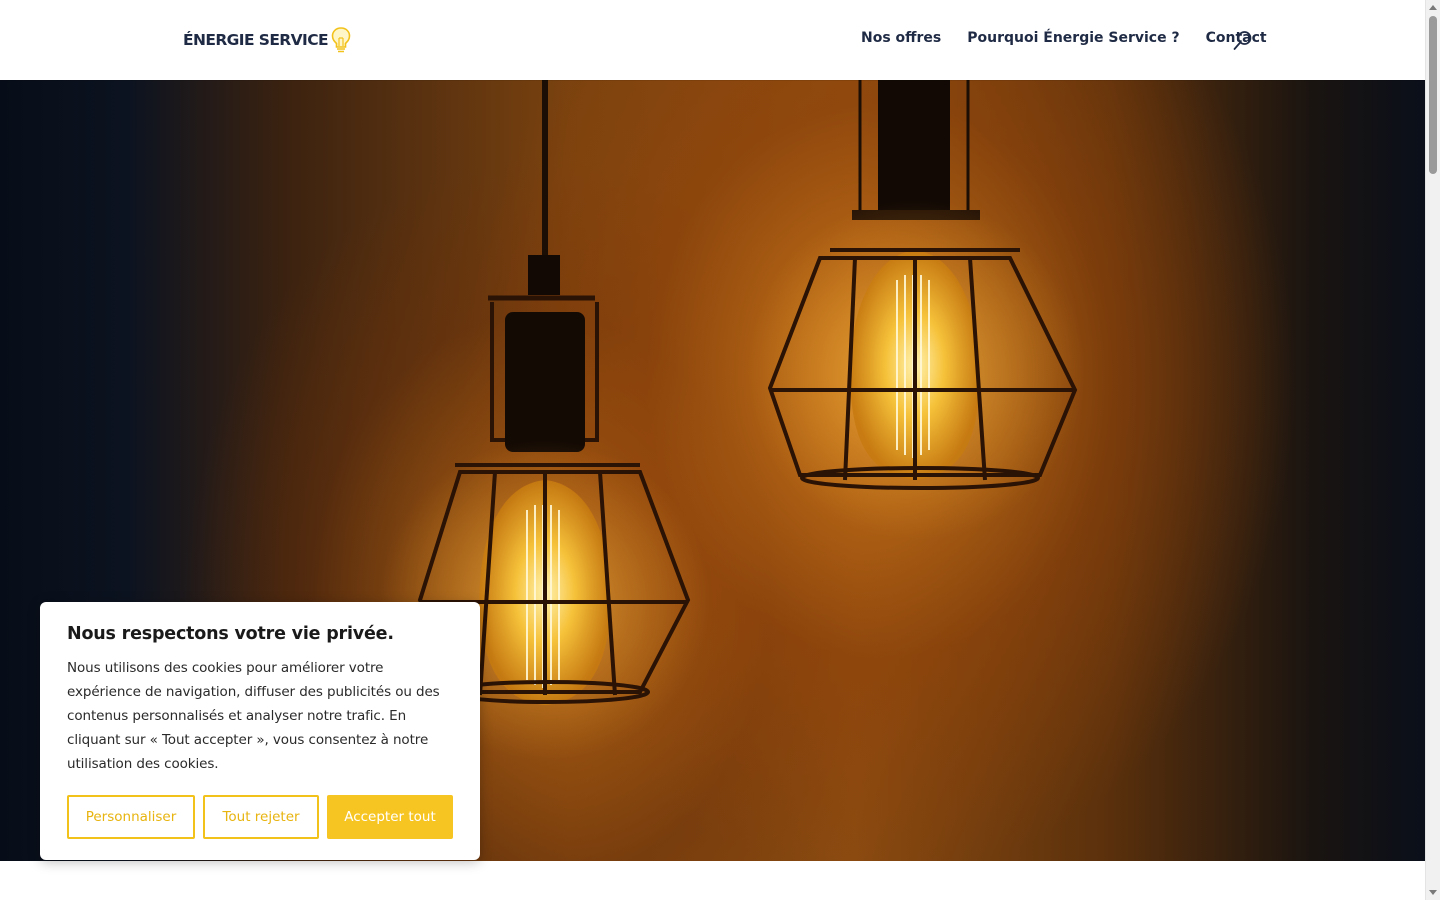 This screenshot has height=900, width=1440. I want to click on scroll-down-arrow-icon, so click(1433, 892).